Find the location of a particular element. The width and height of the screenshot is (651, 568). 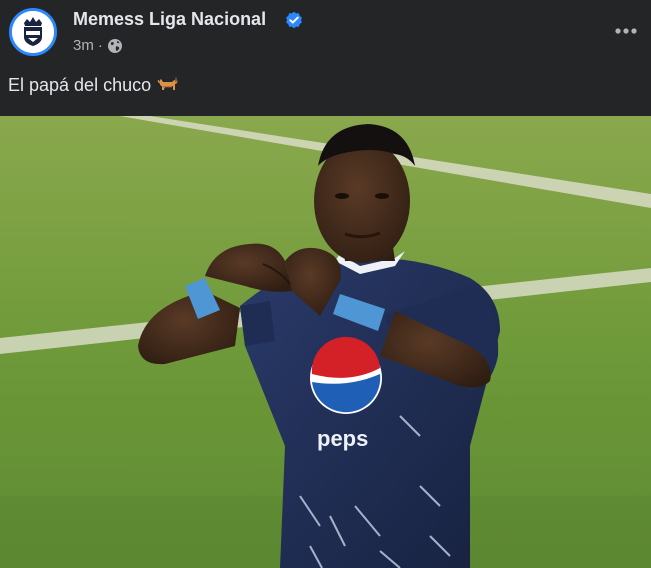

caption-text: El papá del chuco is located at coordinates (80, 85).